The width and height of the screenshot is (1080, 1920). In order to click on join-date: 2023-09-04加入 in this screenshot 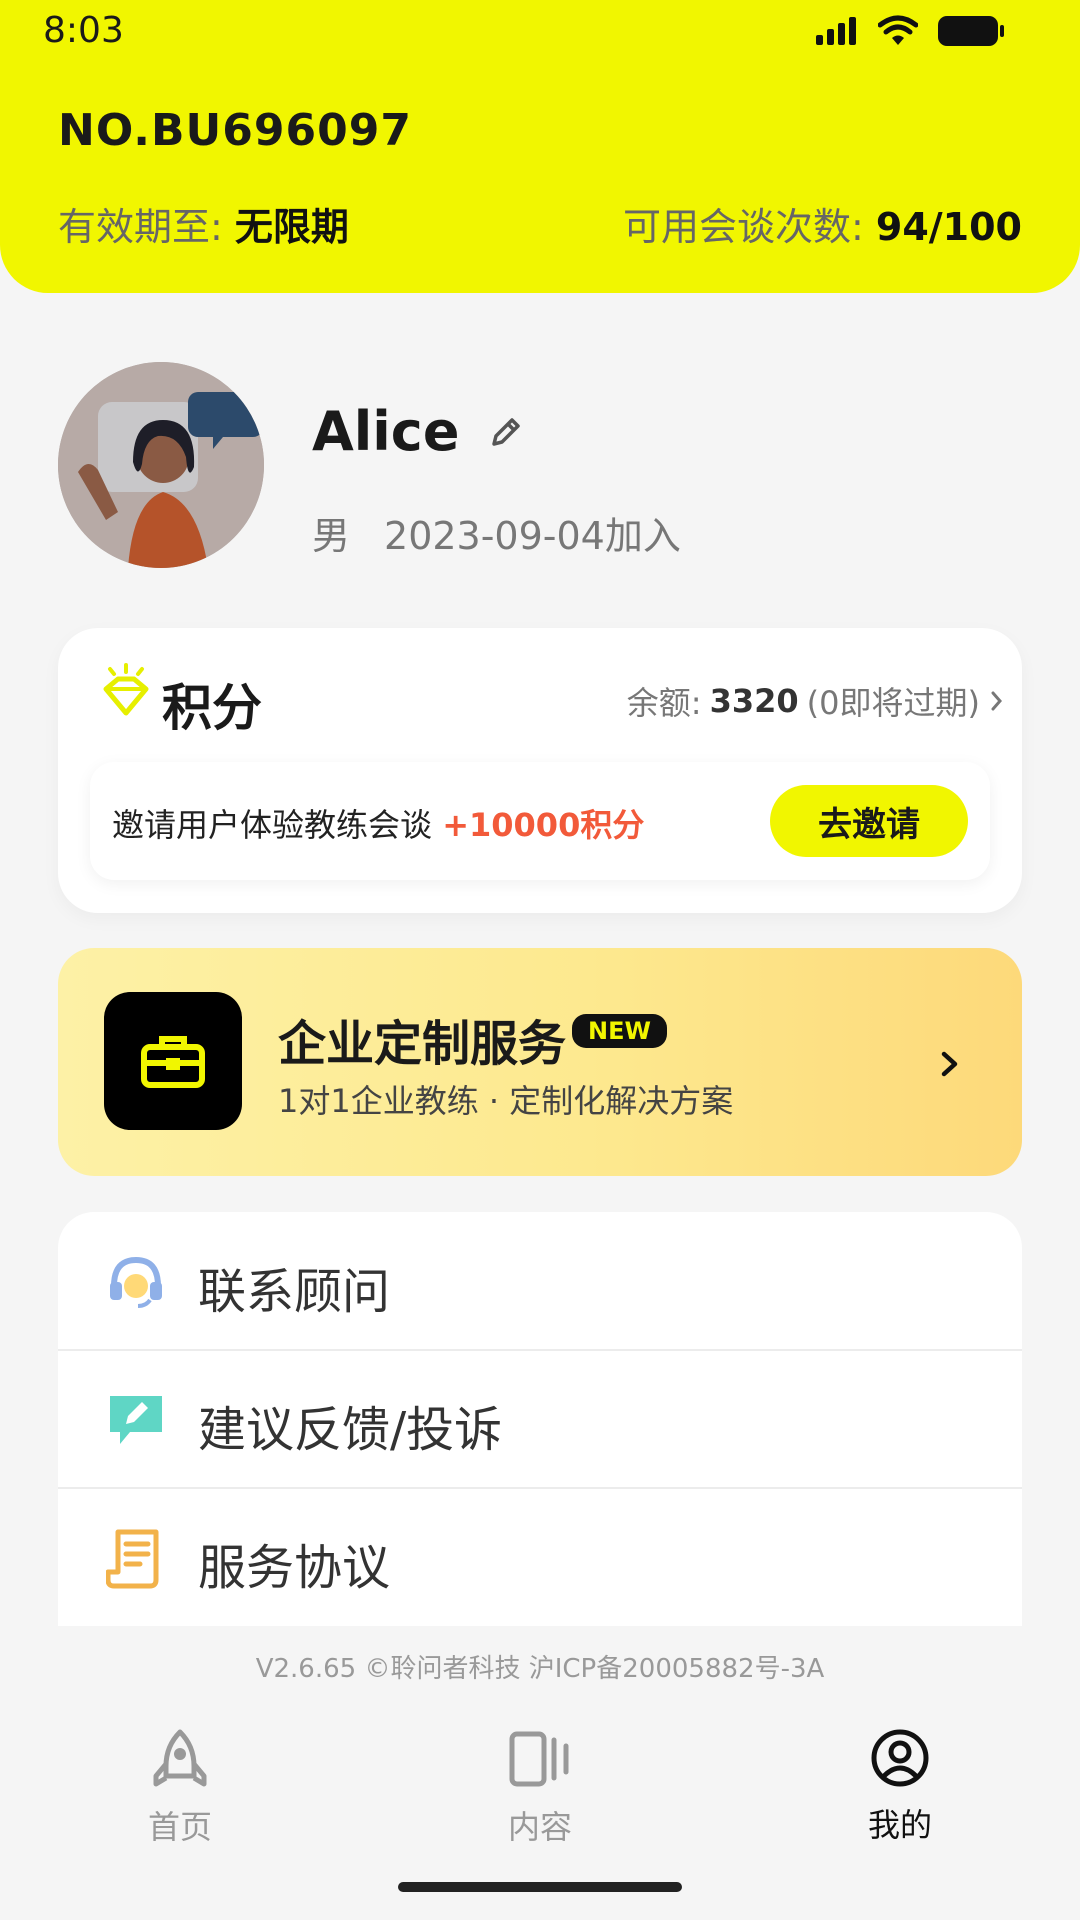, I will do `click(532, 536)`.